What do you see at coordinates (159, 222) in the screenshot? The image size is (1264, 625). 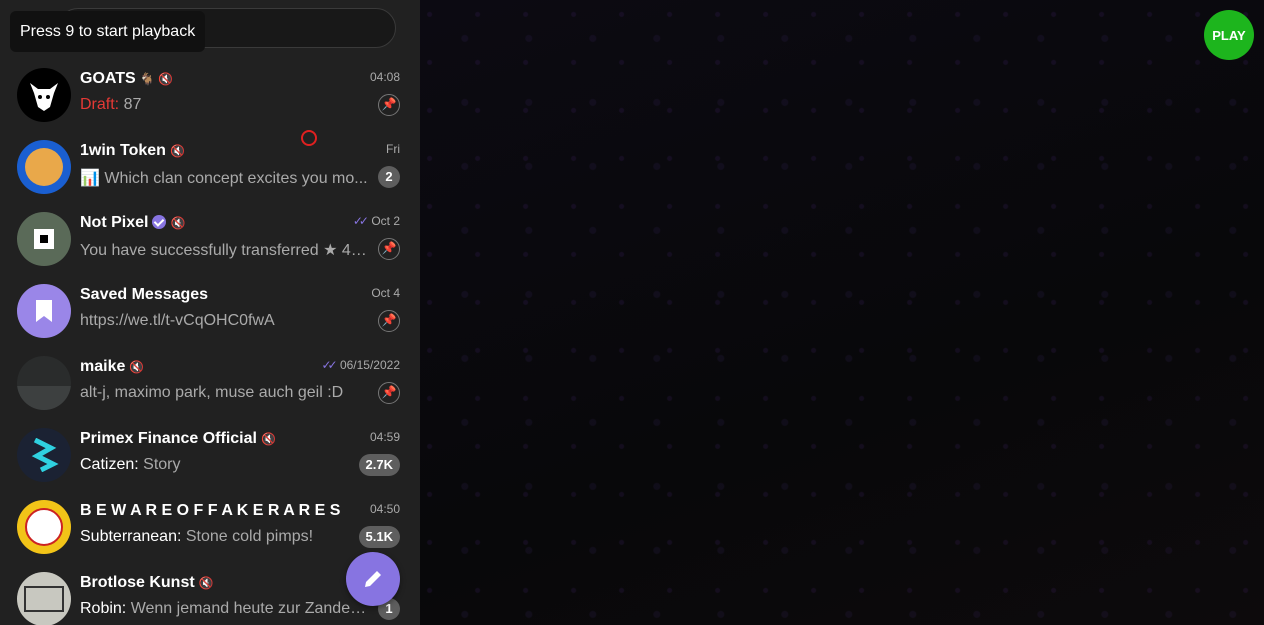 I see `verified-icon` at bounding box center [159, 222].